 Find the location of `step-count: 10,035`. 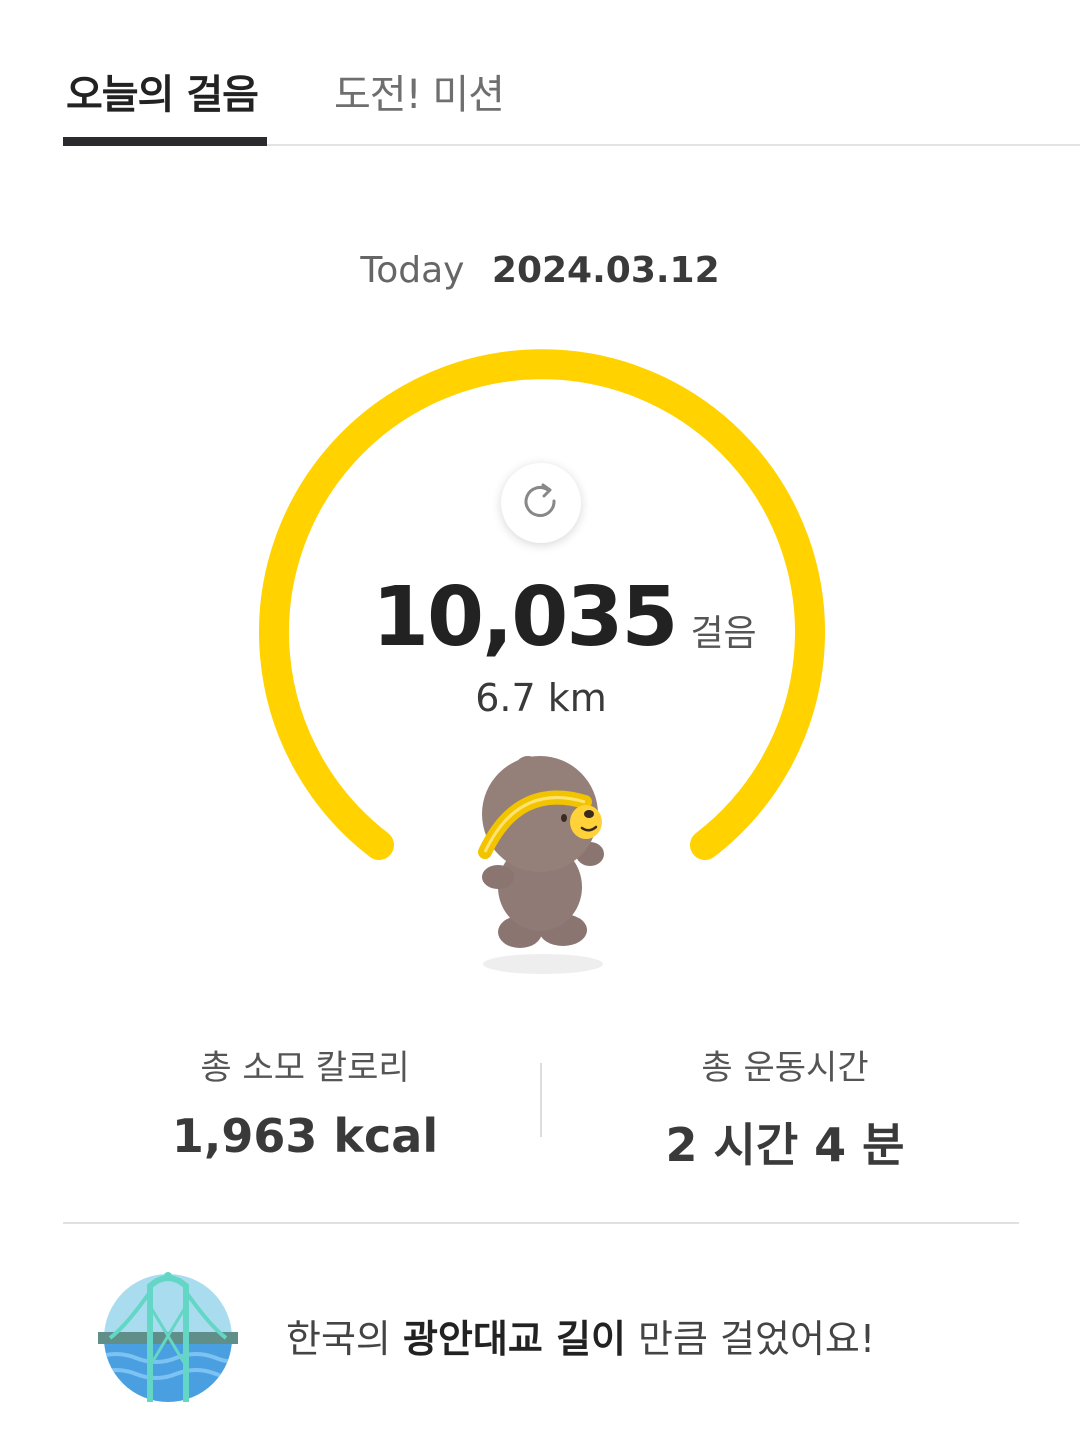

step-count: 10,035 is located at coordinates (525, 617).